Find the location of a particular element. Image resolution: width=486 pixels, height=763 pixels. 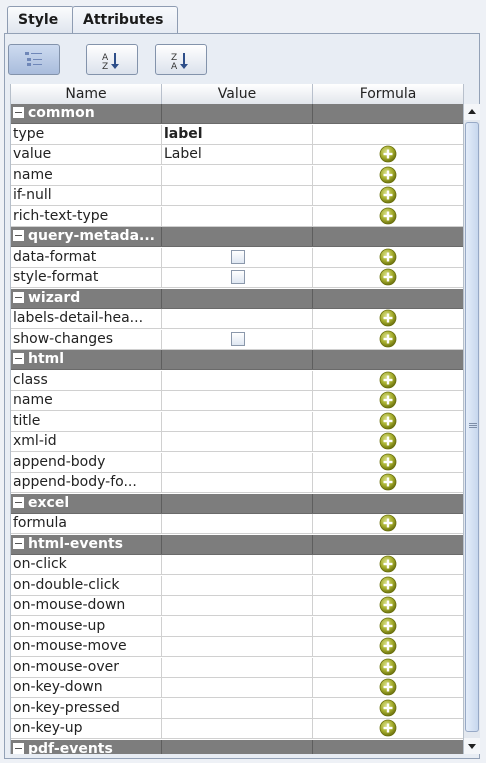

table-row: append-body is located at coordinates (237, 462).